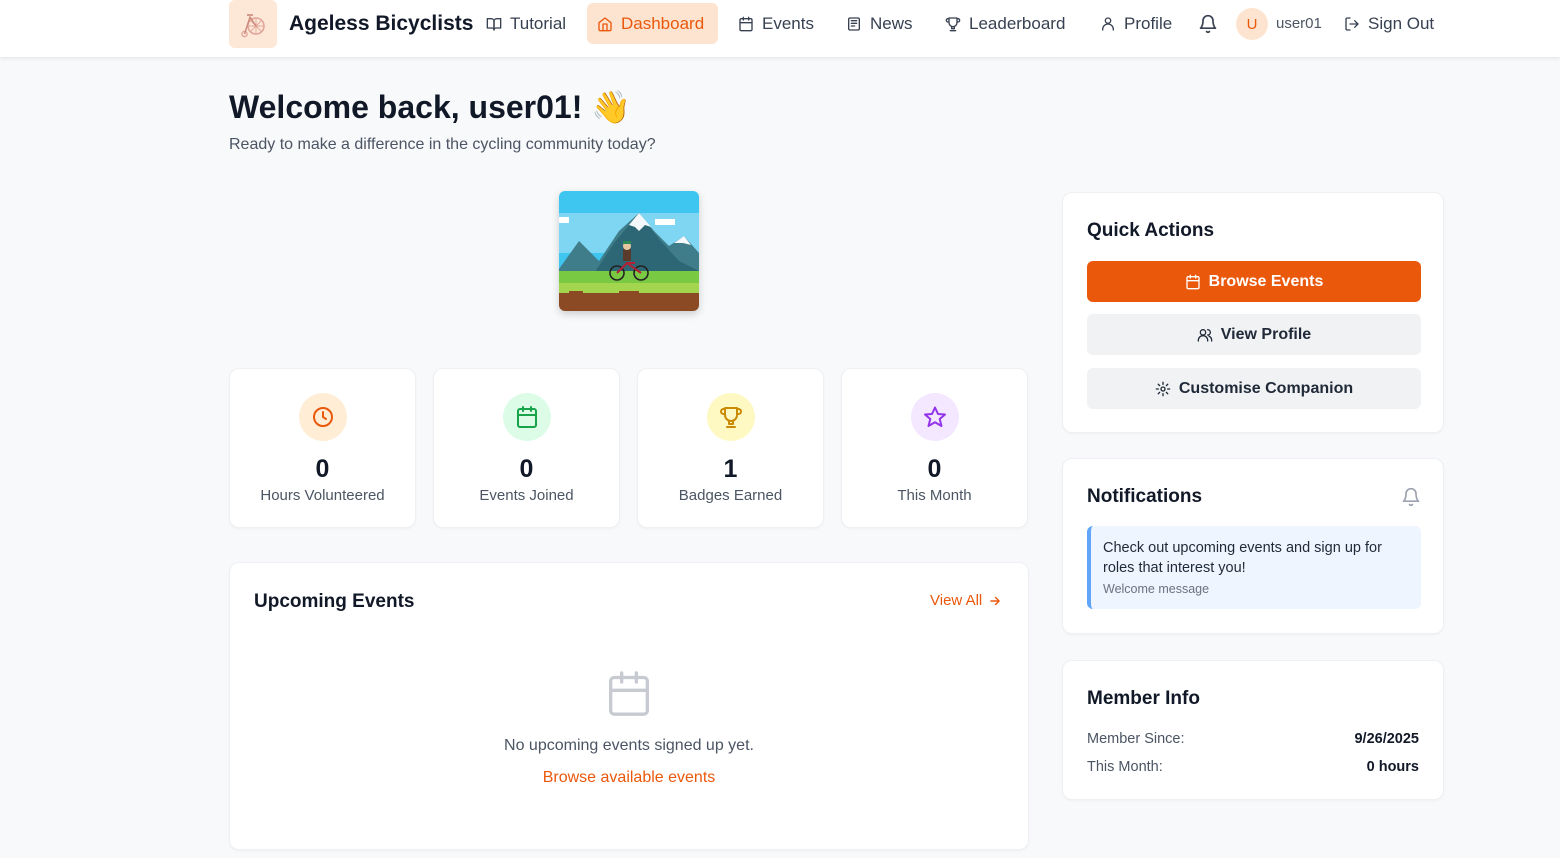 Image resolution: width=1560 pixels, height=858 pixels. Describe the element at coordinates (605, 23) in the screenshot. I see `home-icon` at that location.